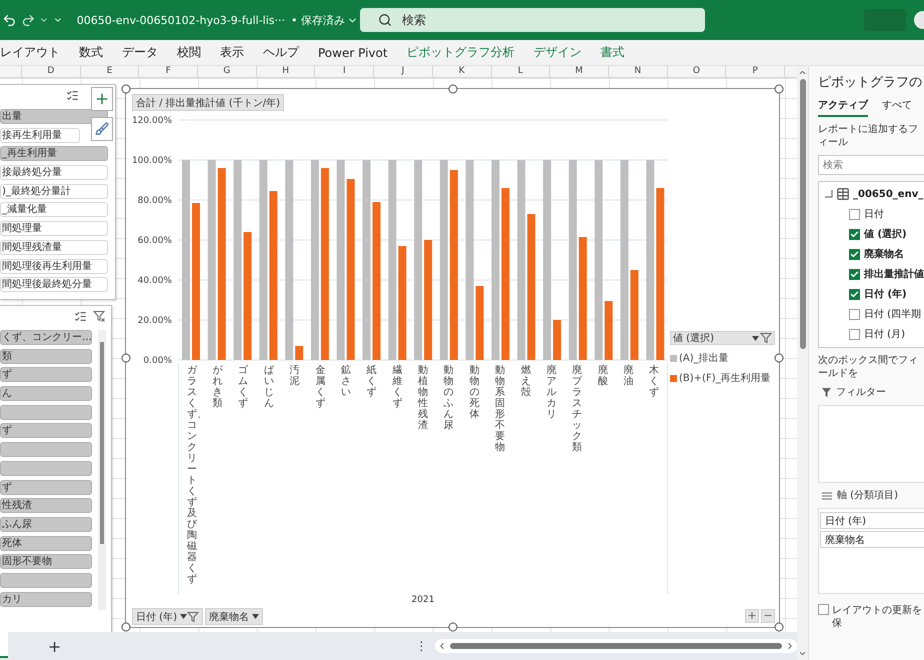 This screenshot has height=660, width=924. Describe the element at coordinates (802, 72) in the screenshot. I see `scroll-up-icon` at that location.